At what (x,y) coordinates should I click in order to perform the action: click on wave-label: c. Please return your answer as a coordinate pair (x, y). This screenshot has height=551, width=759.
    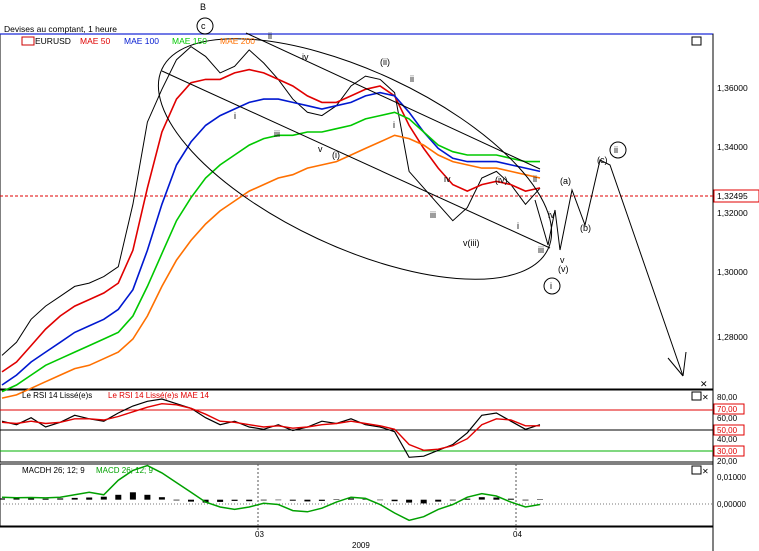
    Looking at the image, I should click on (203, 26).